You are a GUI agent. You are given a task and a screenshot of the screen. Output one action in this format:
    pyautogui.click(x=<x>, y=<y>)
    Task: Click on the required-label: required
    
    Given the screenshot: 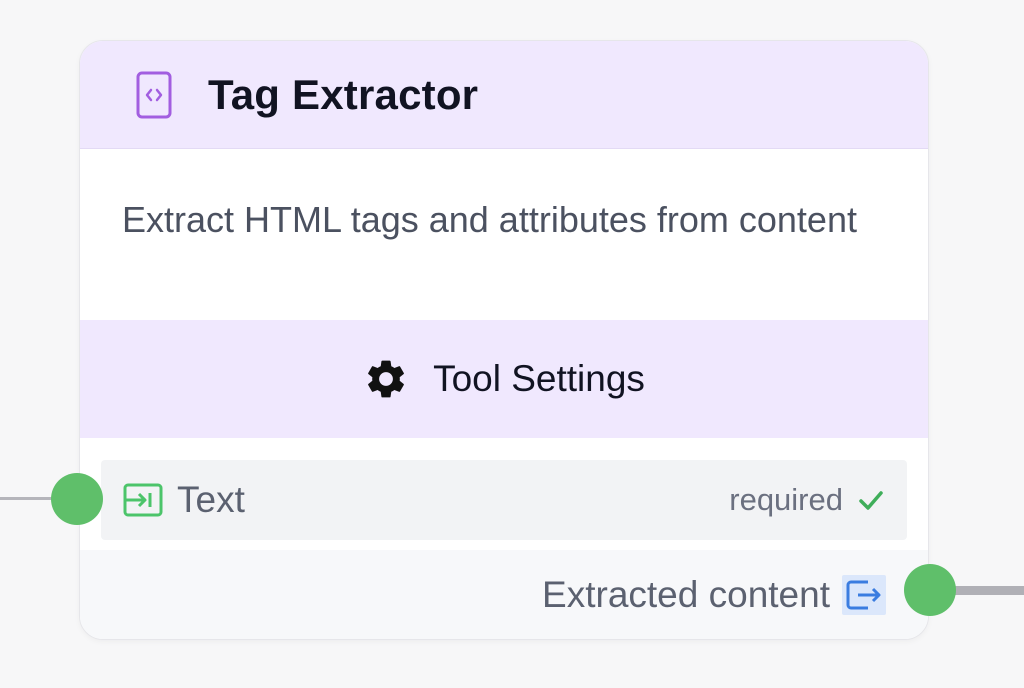 What is the action you would take?
    pyautogui.click(x=786, y=499)
    